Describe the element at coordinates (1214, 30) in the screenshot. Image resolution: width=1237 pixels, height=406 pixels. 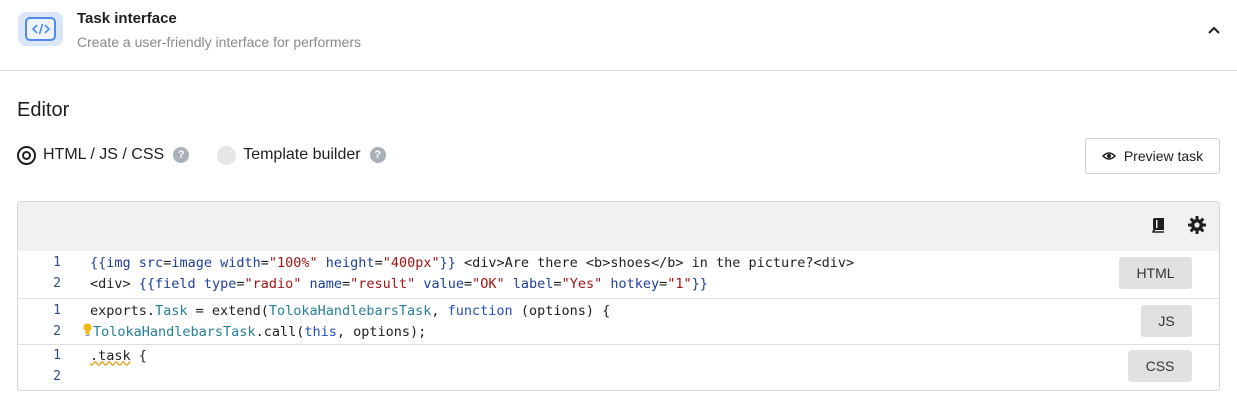
I see `chevron-up-icon` at that location.